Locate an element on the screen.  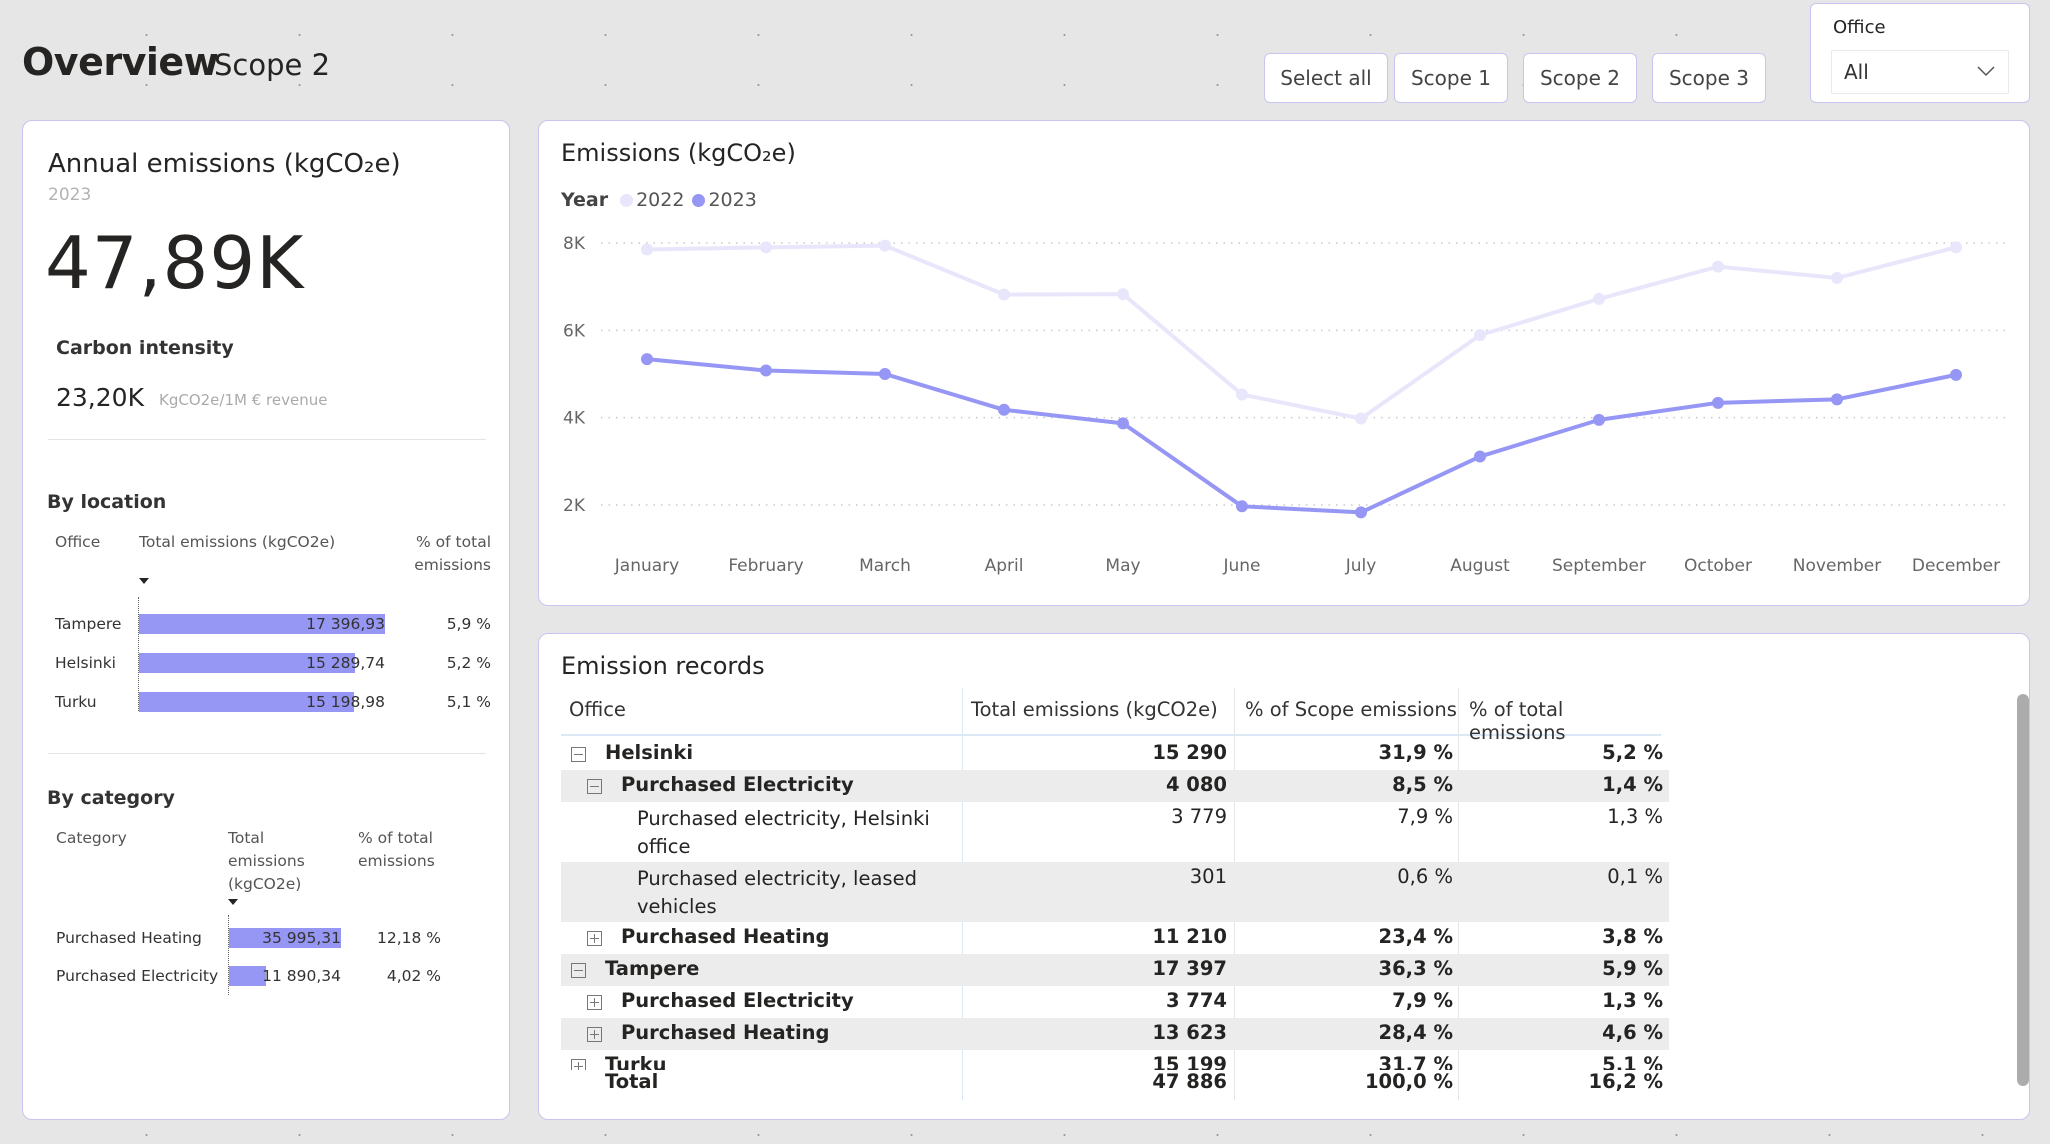
table-row: Purchased Electricity 4 080 8,5 % 1,4 % is located at coordinates (1115, 786).